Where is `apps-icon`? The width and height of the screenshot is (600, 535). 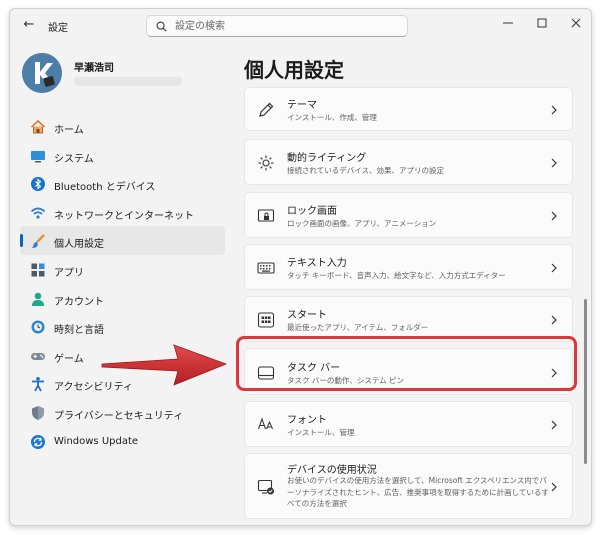 apps-icon is located at coordinates (38, 270).